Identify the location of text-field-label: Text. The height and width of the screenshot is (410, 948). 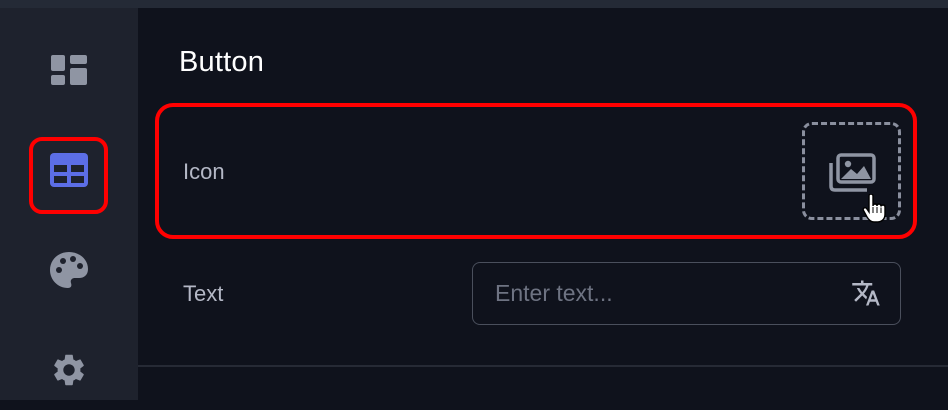
(203, 293).